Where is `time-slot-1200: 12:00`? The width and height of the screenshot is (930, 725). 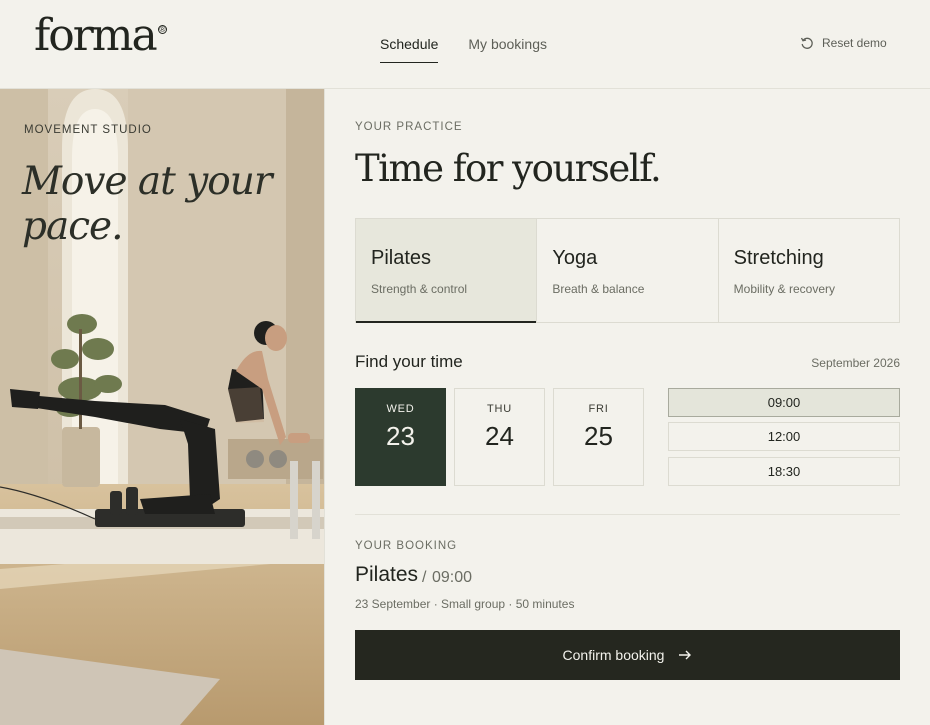 time-slot-1200: 12:00 is located at coordinates (784, 436).